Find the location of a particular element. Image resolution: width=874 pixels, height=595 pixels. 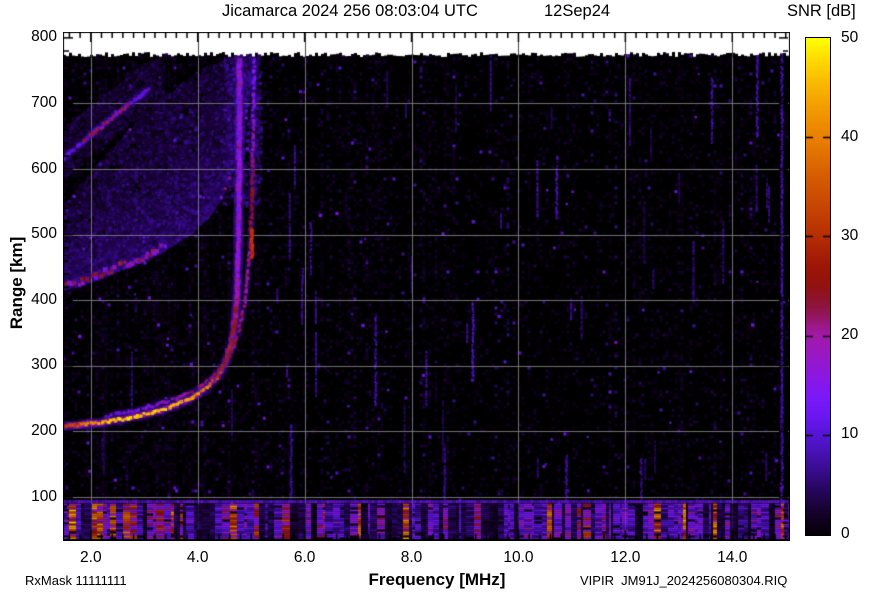

x-tick-label: 6.0 is located at coordinates (304, 557).